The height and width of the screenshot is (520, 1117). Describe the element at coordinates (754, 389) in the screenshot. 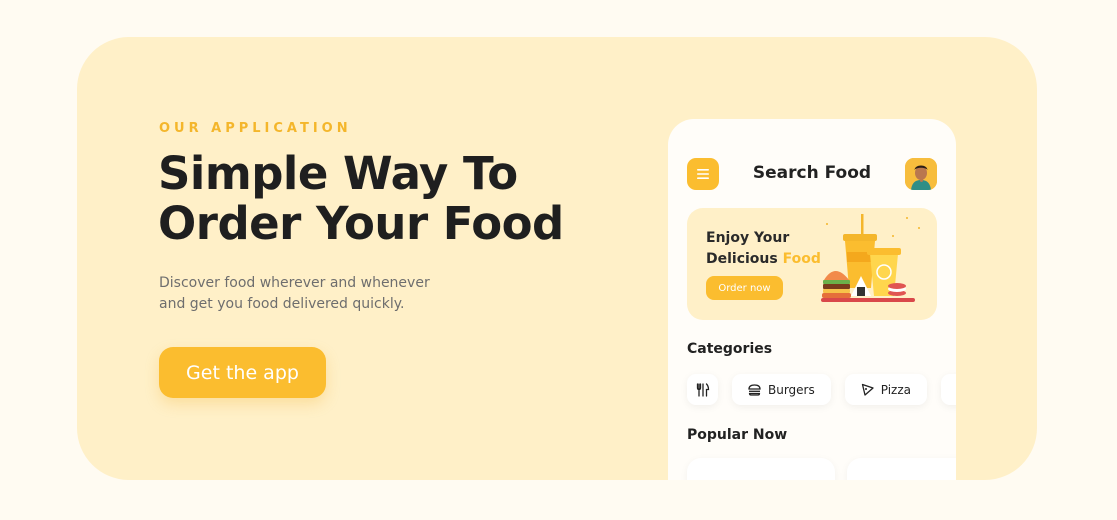

I see `burger-icon` at that location.